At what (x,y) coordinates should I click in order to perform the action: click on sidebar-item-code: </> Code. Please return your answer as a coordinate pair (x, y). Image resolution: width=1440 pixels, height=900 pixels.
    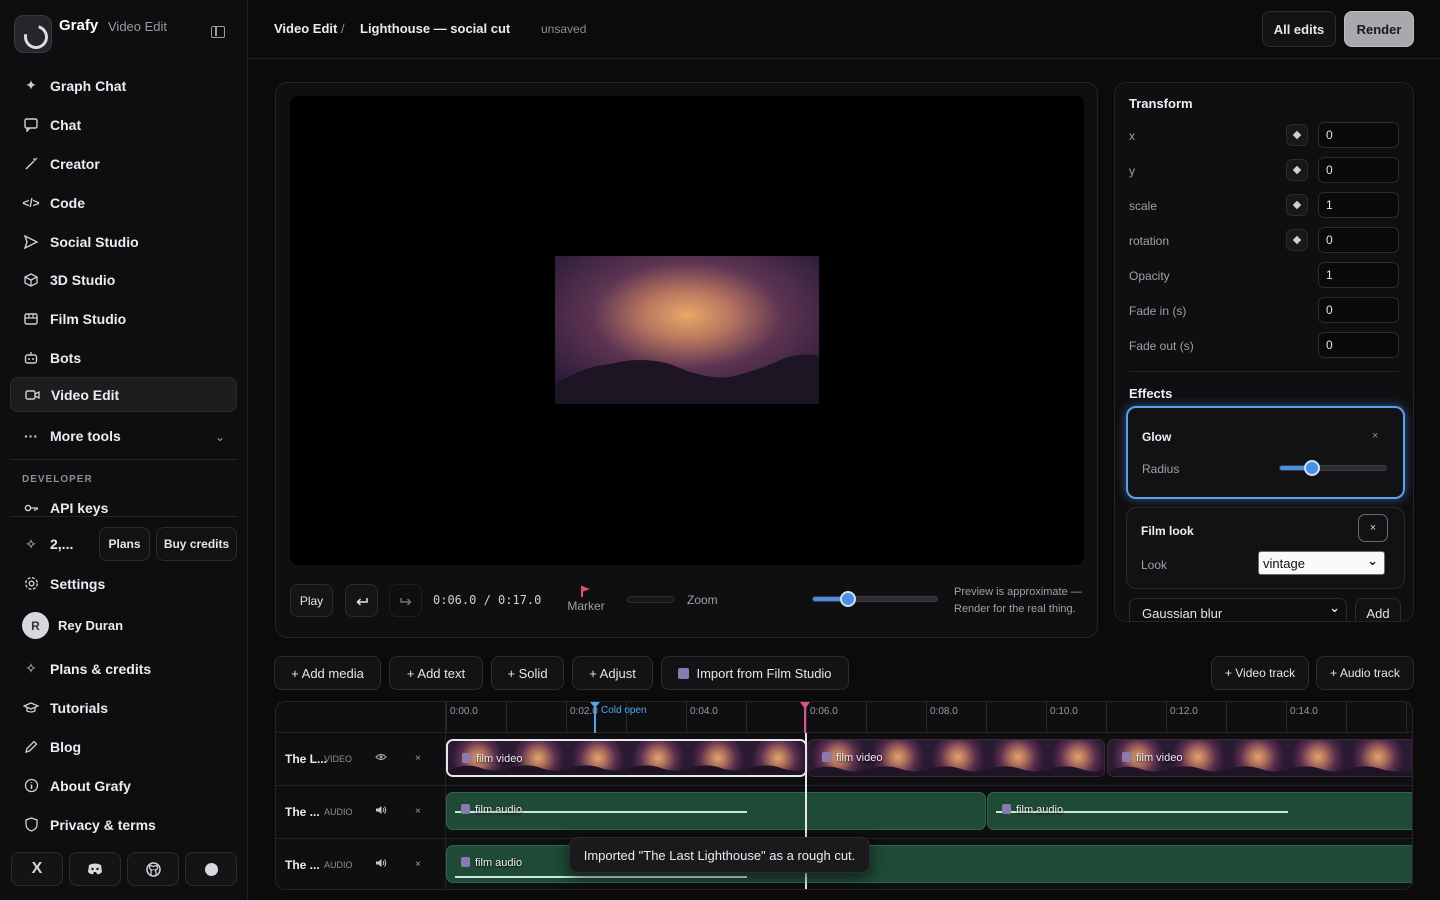
    Looking at the image, I should click on (123, 202).